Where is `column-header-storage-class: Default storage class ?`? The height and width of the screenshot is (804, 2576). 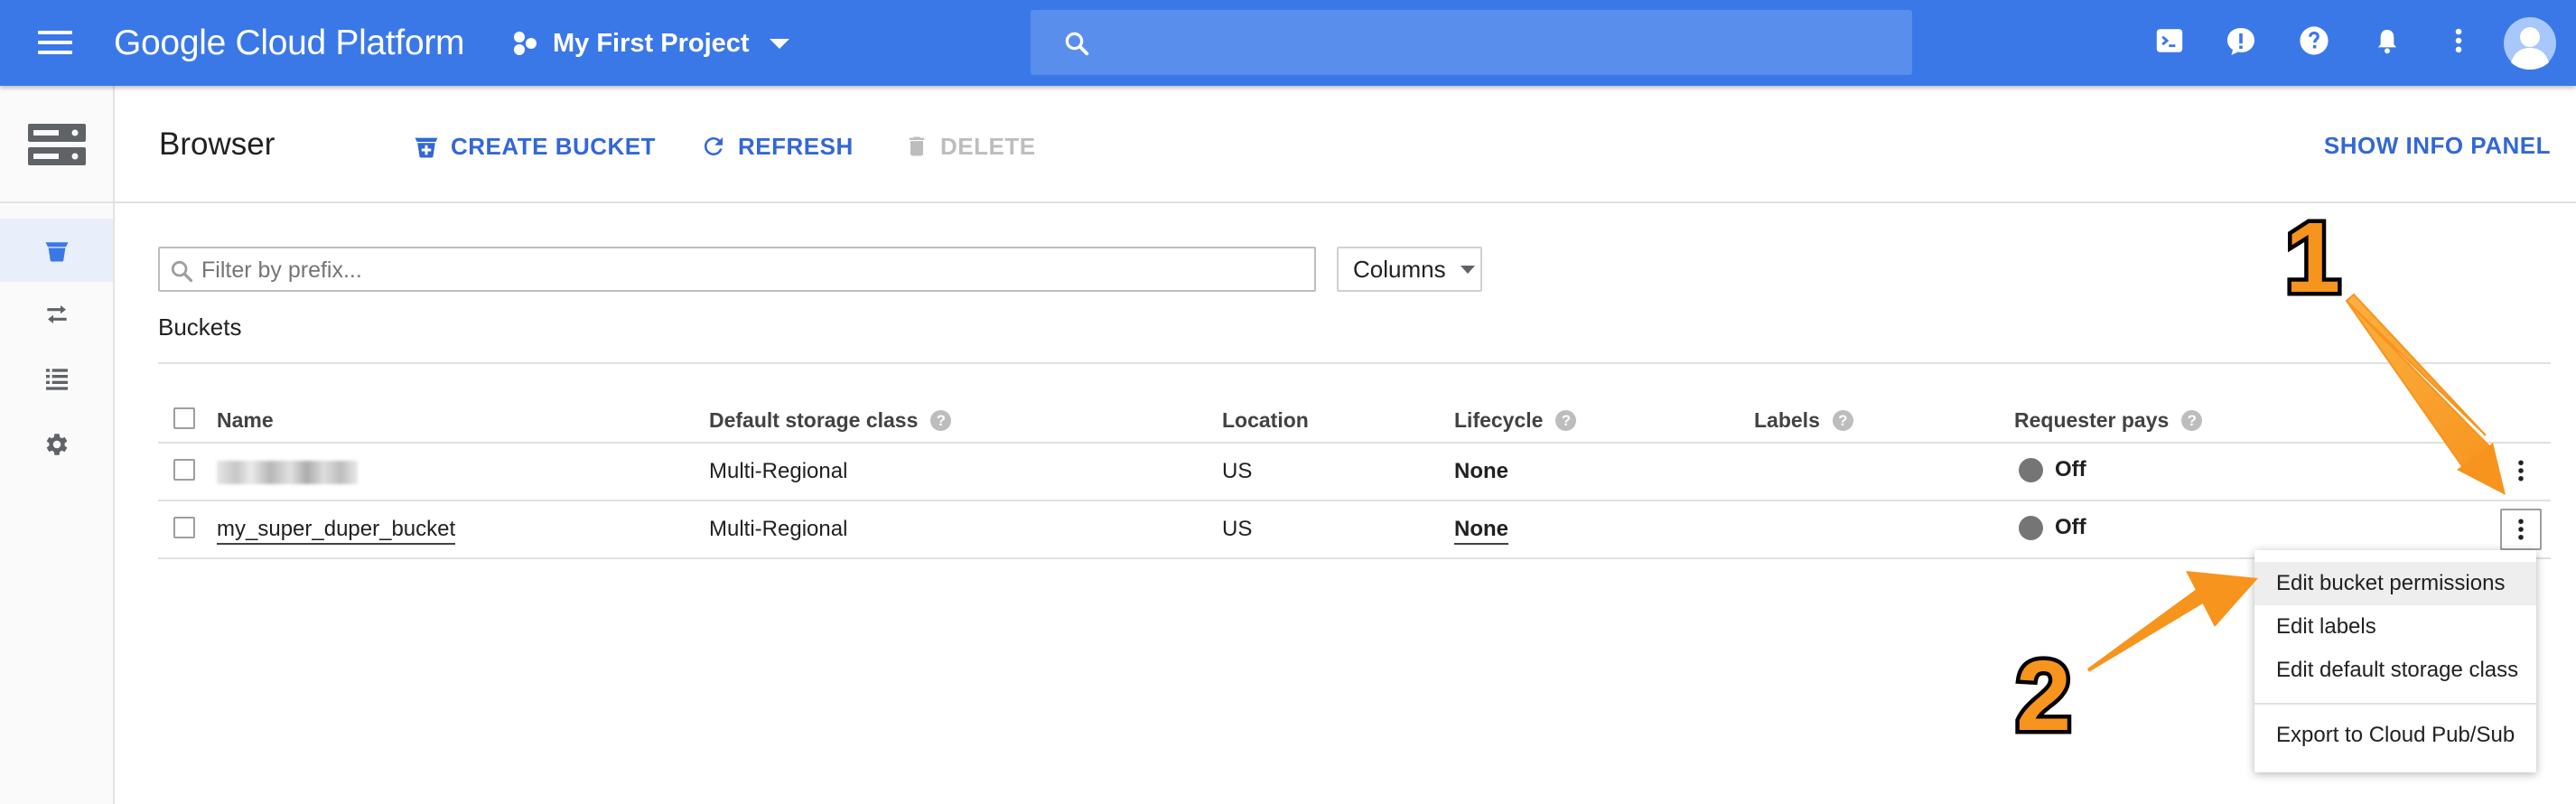
column-header-storage-class: Default storage class ? is located at coordinates (830, 420).